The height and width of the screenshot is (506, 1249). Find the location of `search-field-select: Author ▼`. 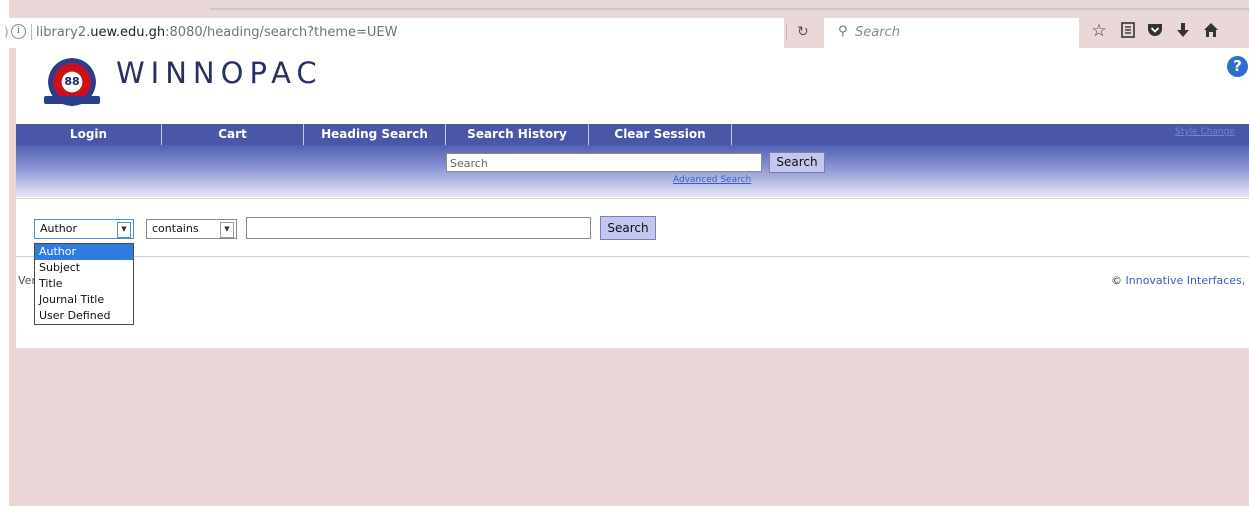

search-field-select: Author ▼ is located at coordinates (84, 229).